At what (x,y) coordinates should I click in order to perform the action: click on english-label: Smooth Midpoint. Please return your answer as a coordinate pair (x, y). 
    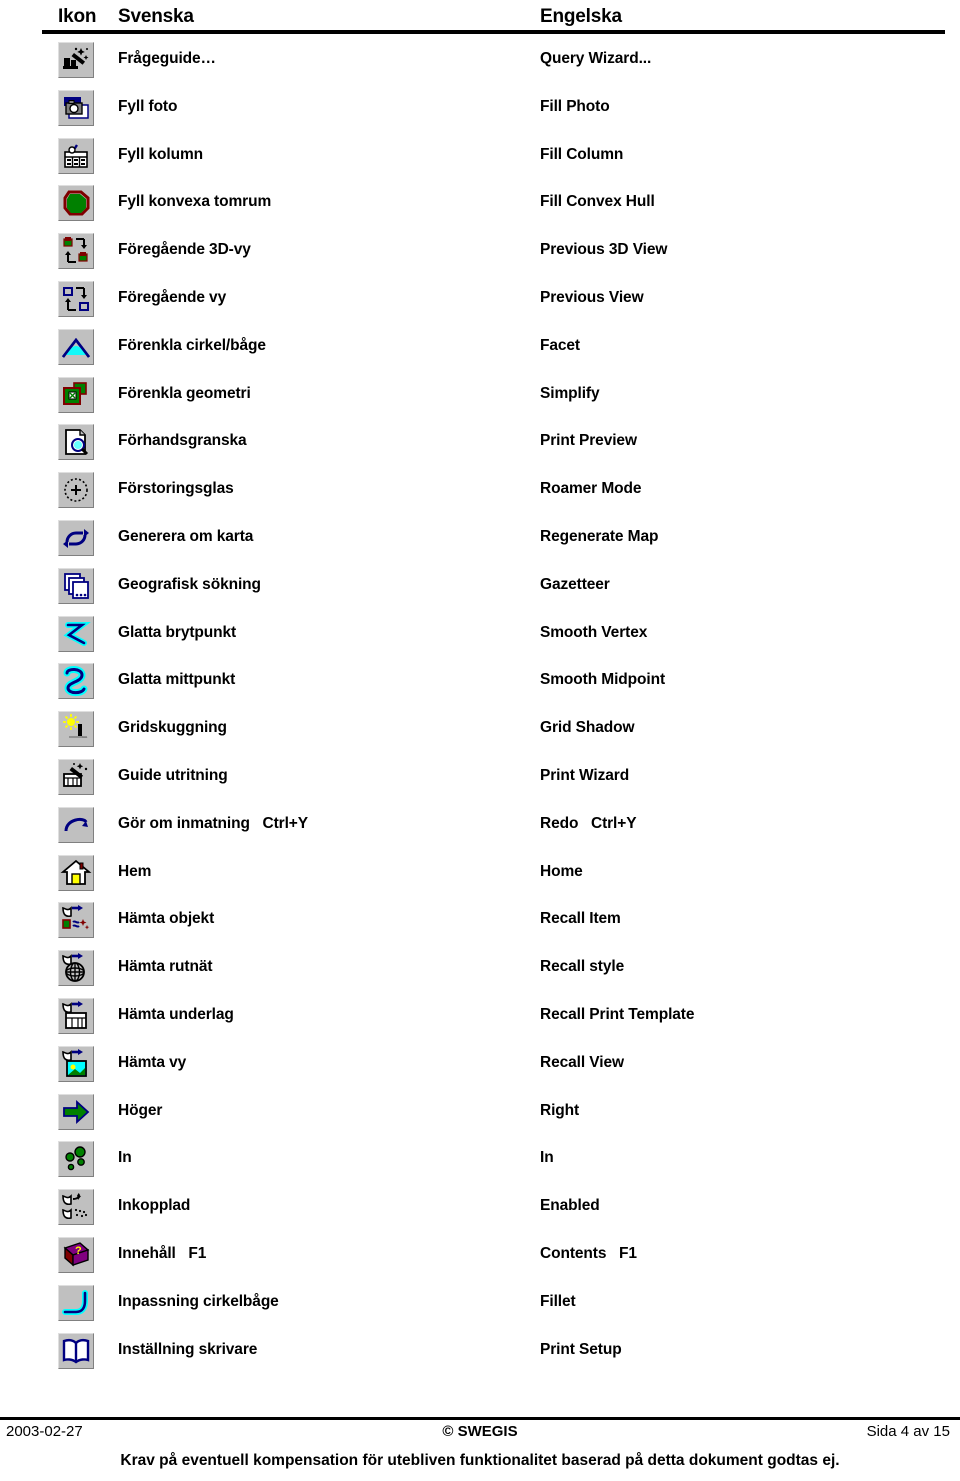
    Looking at the image, I should click on (603, 680).